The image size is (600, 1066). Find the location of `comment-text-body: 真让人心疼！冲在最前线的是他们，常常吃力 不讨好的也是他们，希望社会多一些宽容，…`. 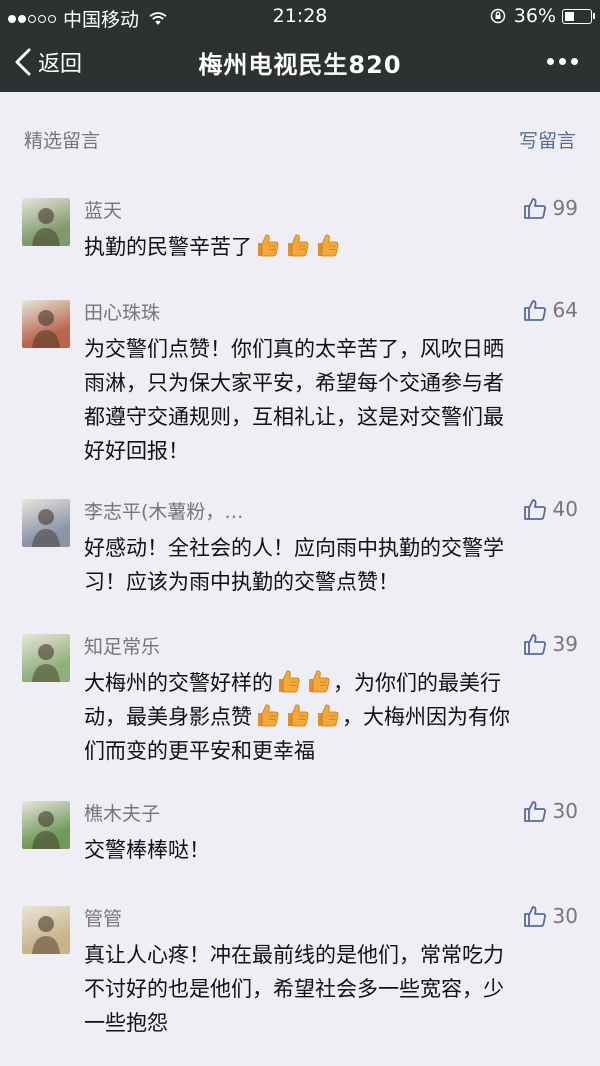

comment-text-body: 真让人心疼！冲在最前线的是他们，常常吃力 不讨好的也是他们，希望社会多一些宽容，… is located at coordinates (294, 989).